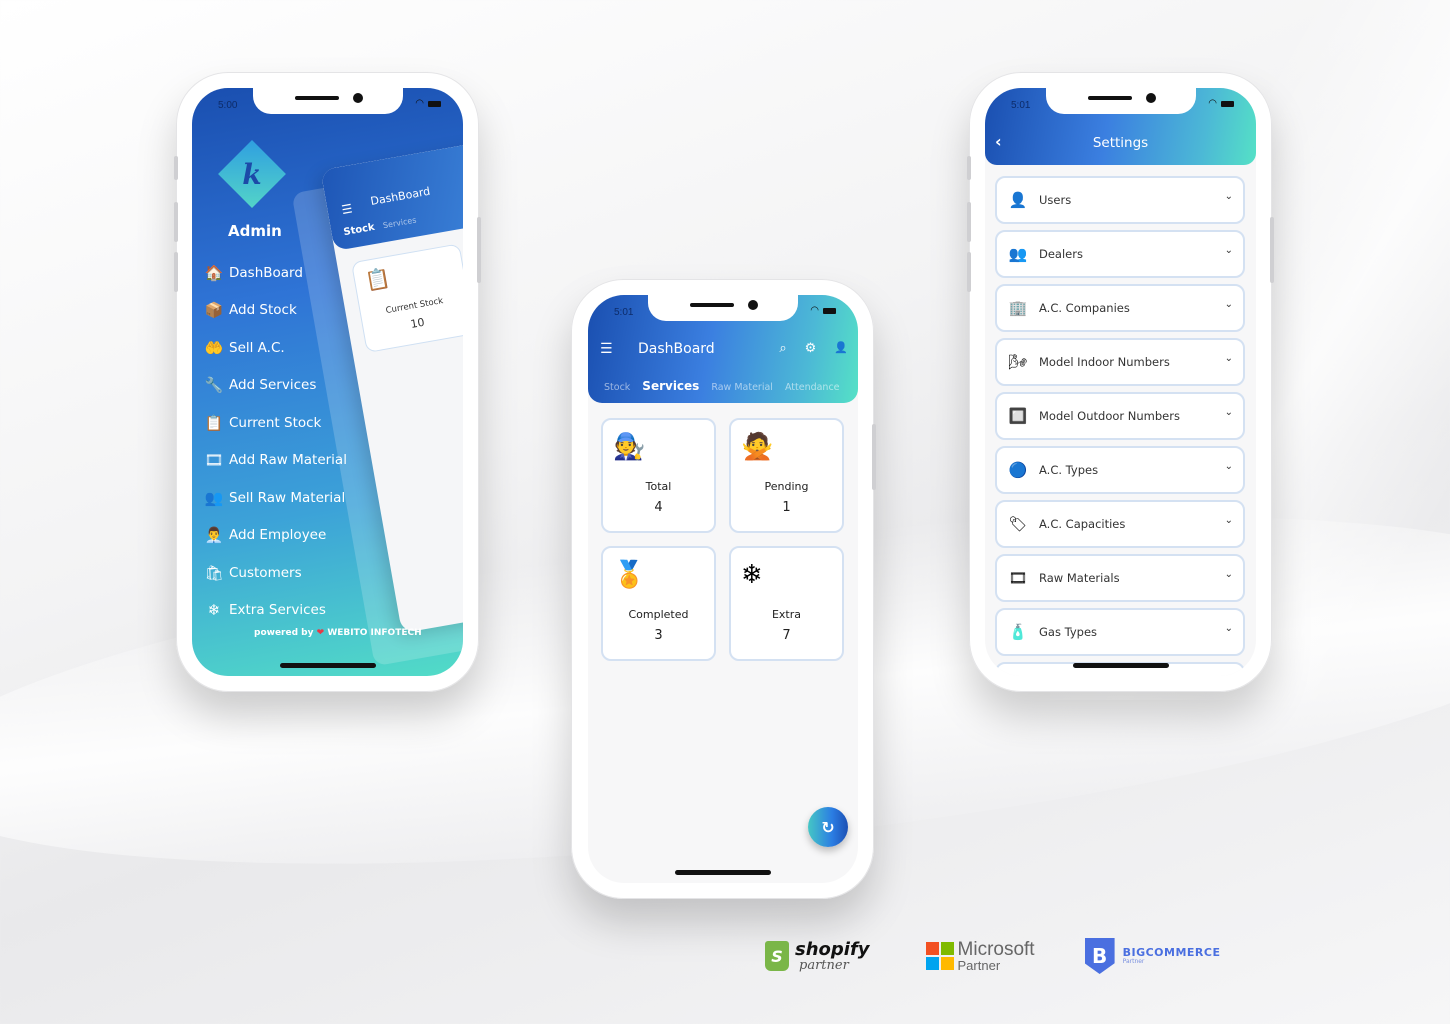  I want to click on tab-services: Services, so click(670, 386).